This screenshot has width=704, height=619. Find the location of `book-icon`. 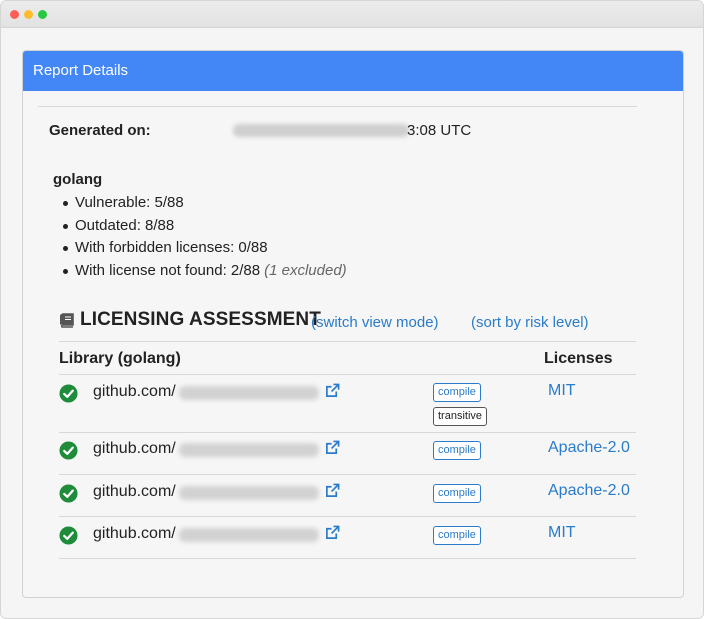

book-icon is located at coordinates (67, 320).